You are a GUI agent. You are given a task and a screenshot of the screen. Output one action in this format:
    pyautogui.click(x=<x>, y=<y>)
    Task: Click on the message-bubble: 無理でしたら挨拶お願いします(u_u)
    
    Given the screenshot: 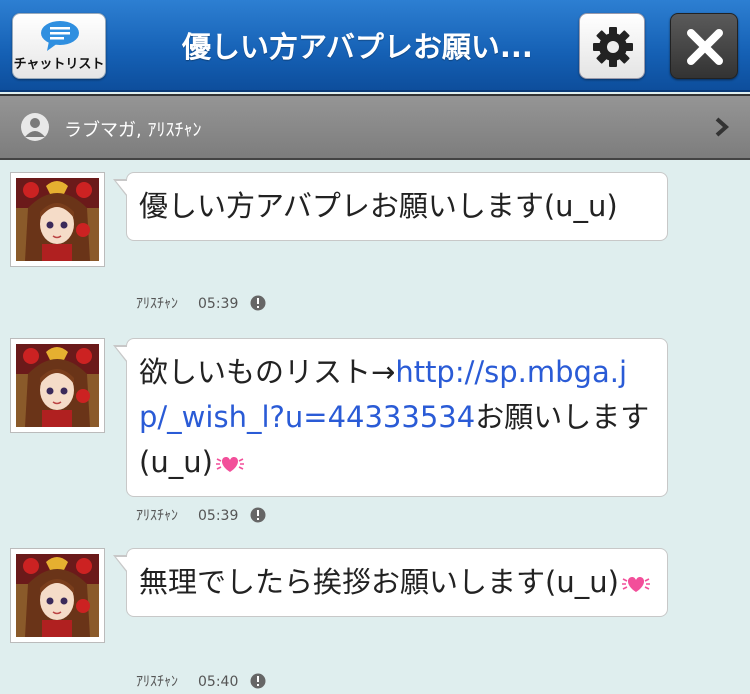 What is the action you would take?
    pyautogui.click(x=390, y=582)
    